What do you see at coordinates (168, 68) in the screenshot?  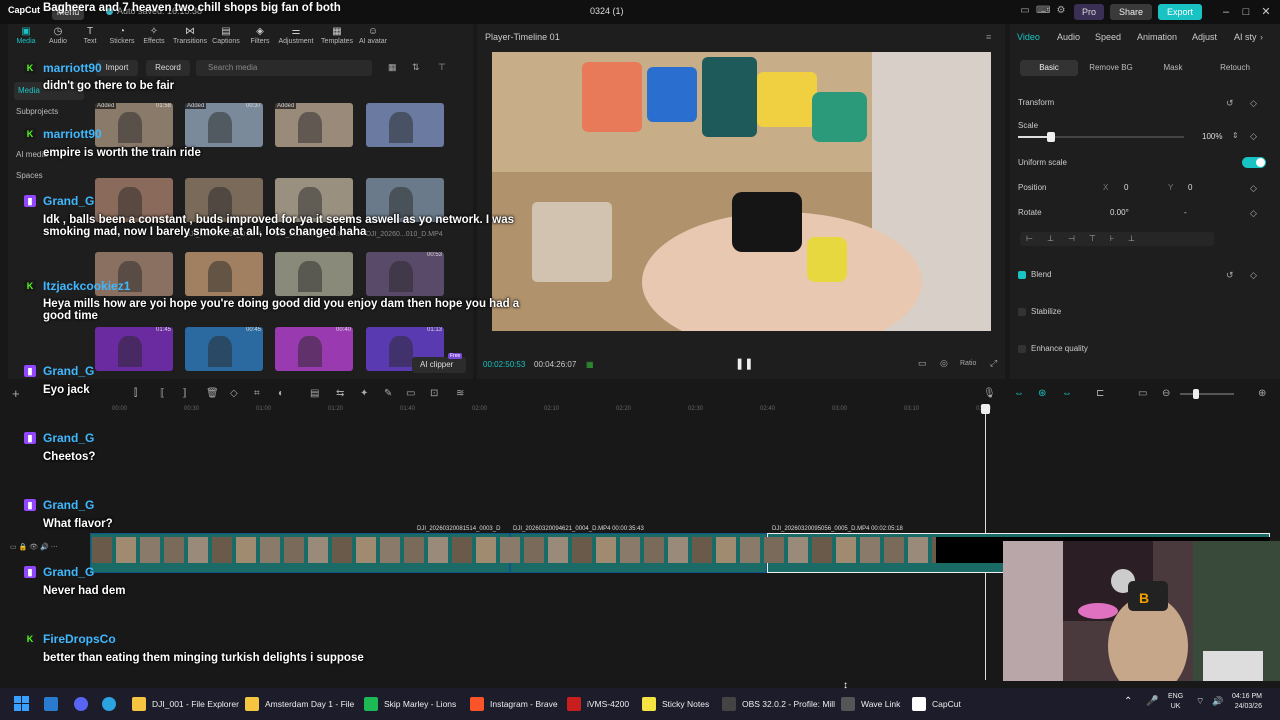 I see `record-button: Record` at bounding box center [168, 68].